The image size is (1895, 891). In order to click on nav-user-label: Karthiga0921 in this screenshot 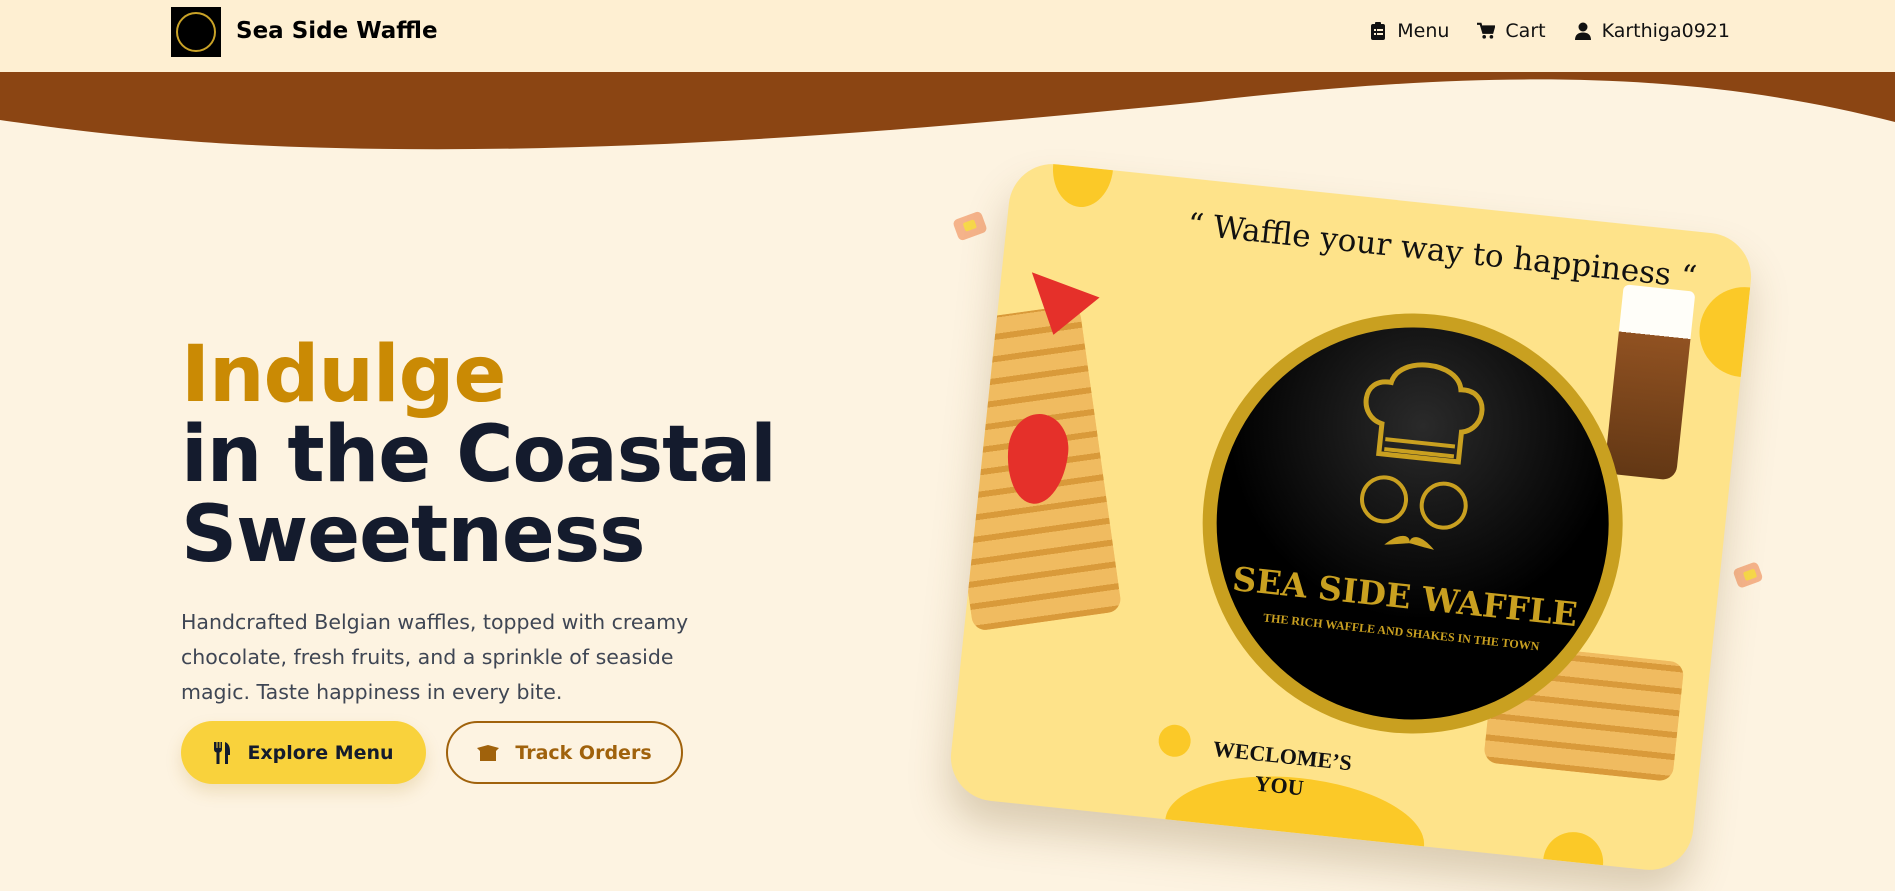, I will do `click(1665, 31)`.